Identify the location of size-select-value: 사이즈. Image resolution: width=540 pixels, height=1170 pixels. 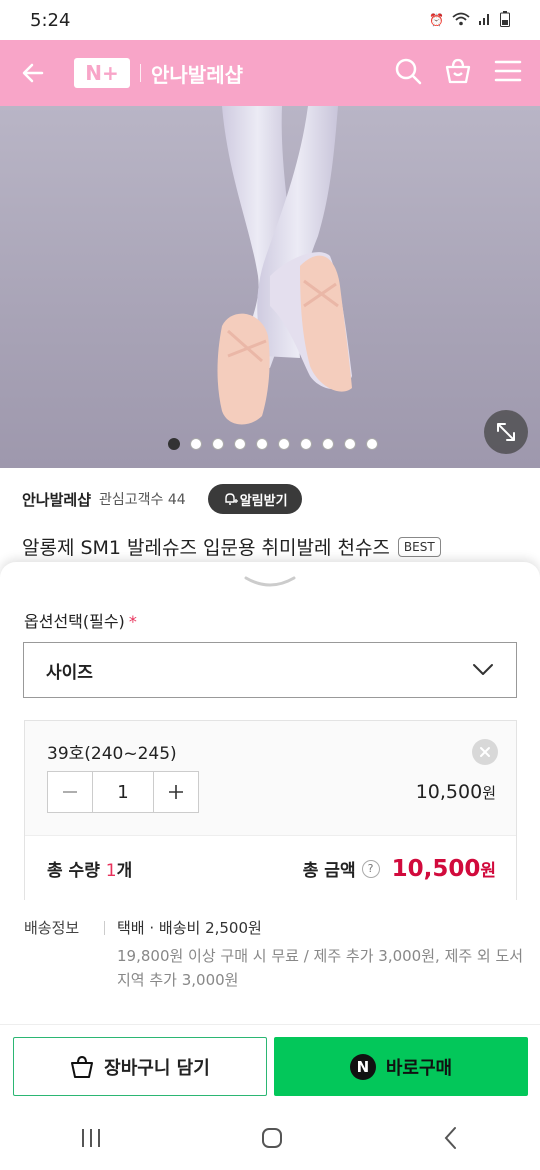
(69, 672).